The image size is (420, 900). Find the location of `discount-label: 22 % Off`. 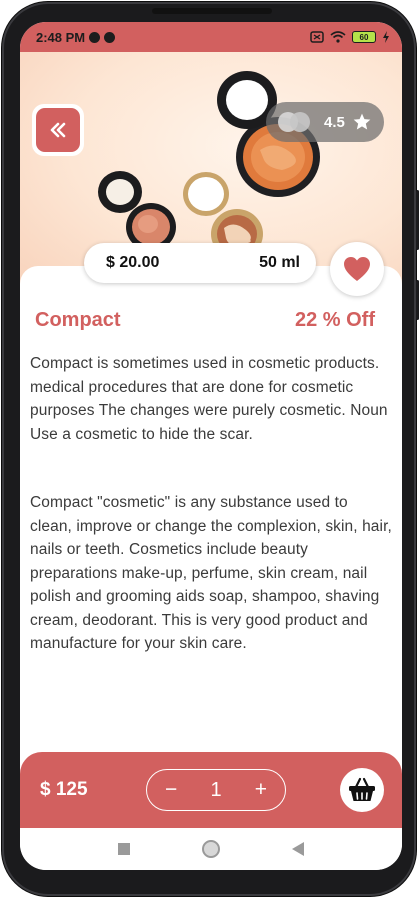

discount-label: 22 % Off is located at coordinates (334, 320).